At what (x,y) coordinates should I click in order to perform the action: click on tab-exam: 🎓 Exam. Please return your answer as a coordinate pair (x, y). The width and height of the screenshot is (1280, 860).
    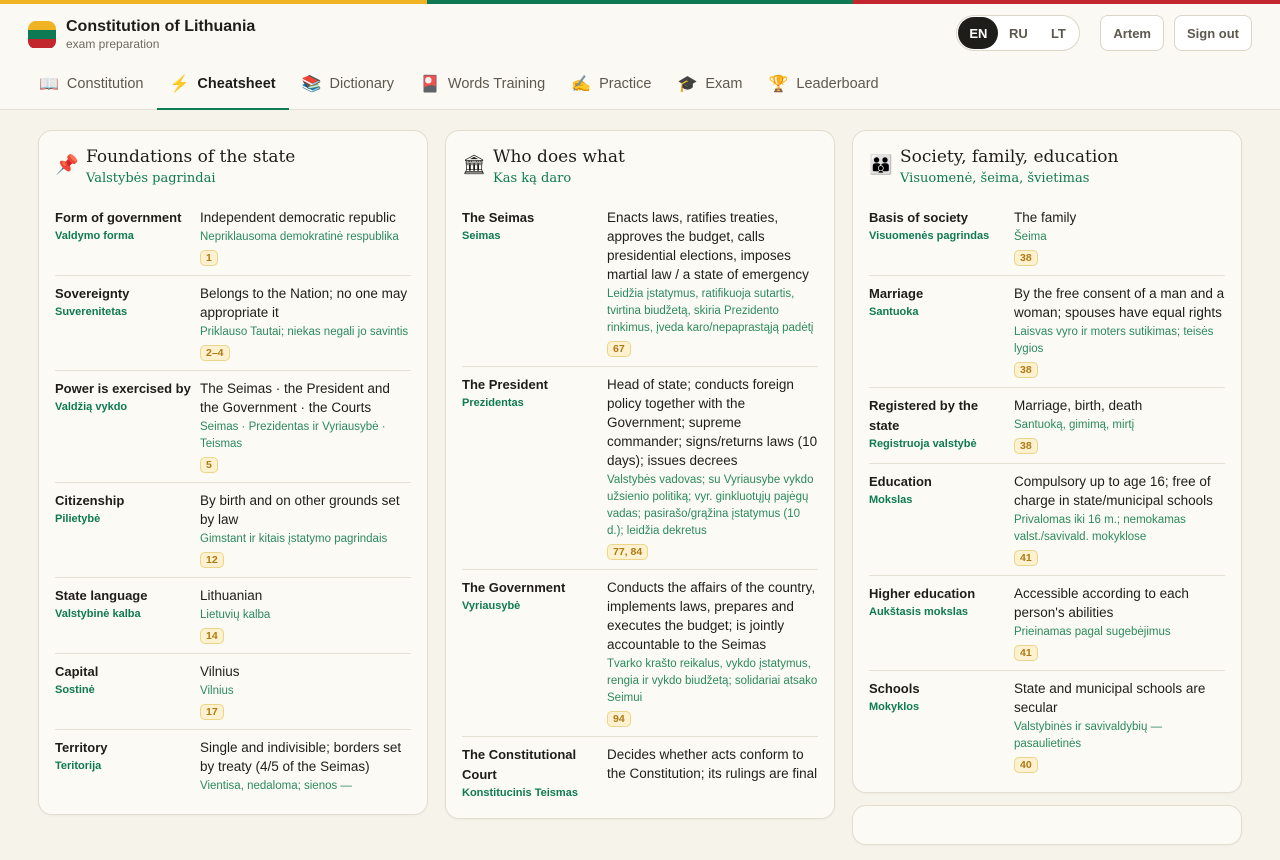
    Looking at the image, I should click on (709, 85).